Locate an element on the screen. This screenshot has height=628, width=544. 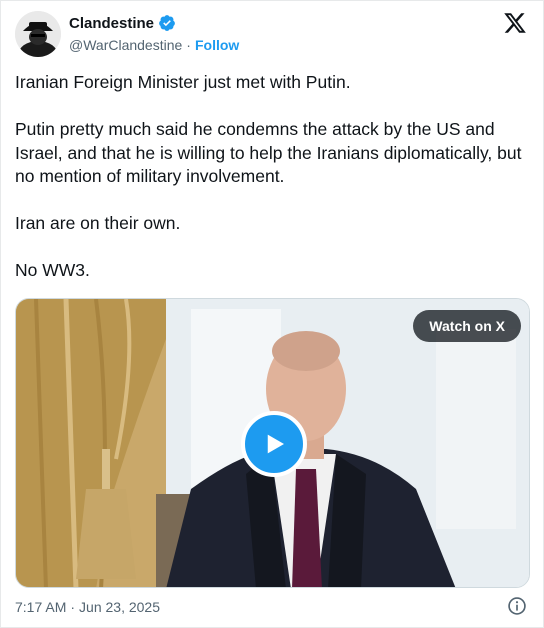
handle-row: @WarClandestine · Follow is located at coordinates (154, 45).